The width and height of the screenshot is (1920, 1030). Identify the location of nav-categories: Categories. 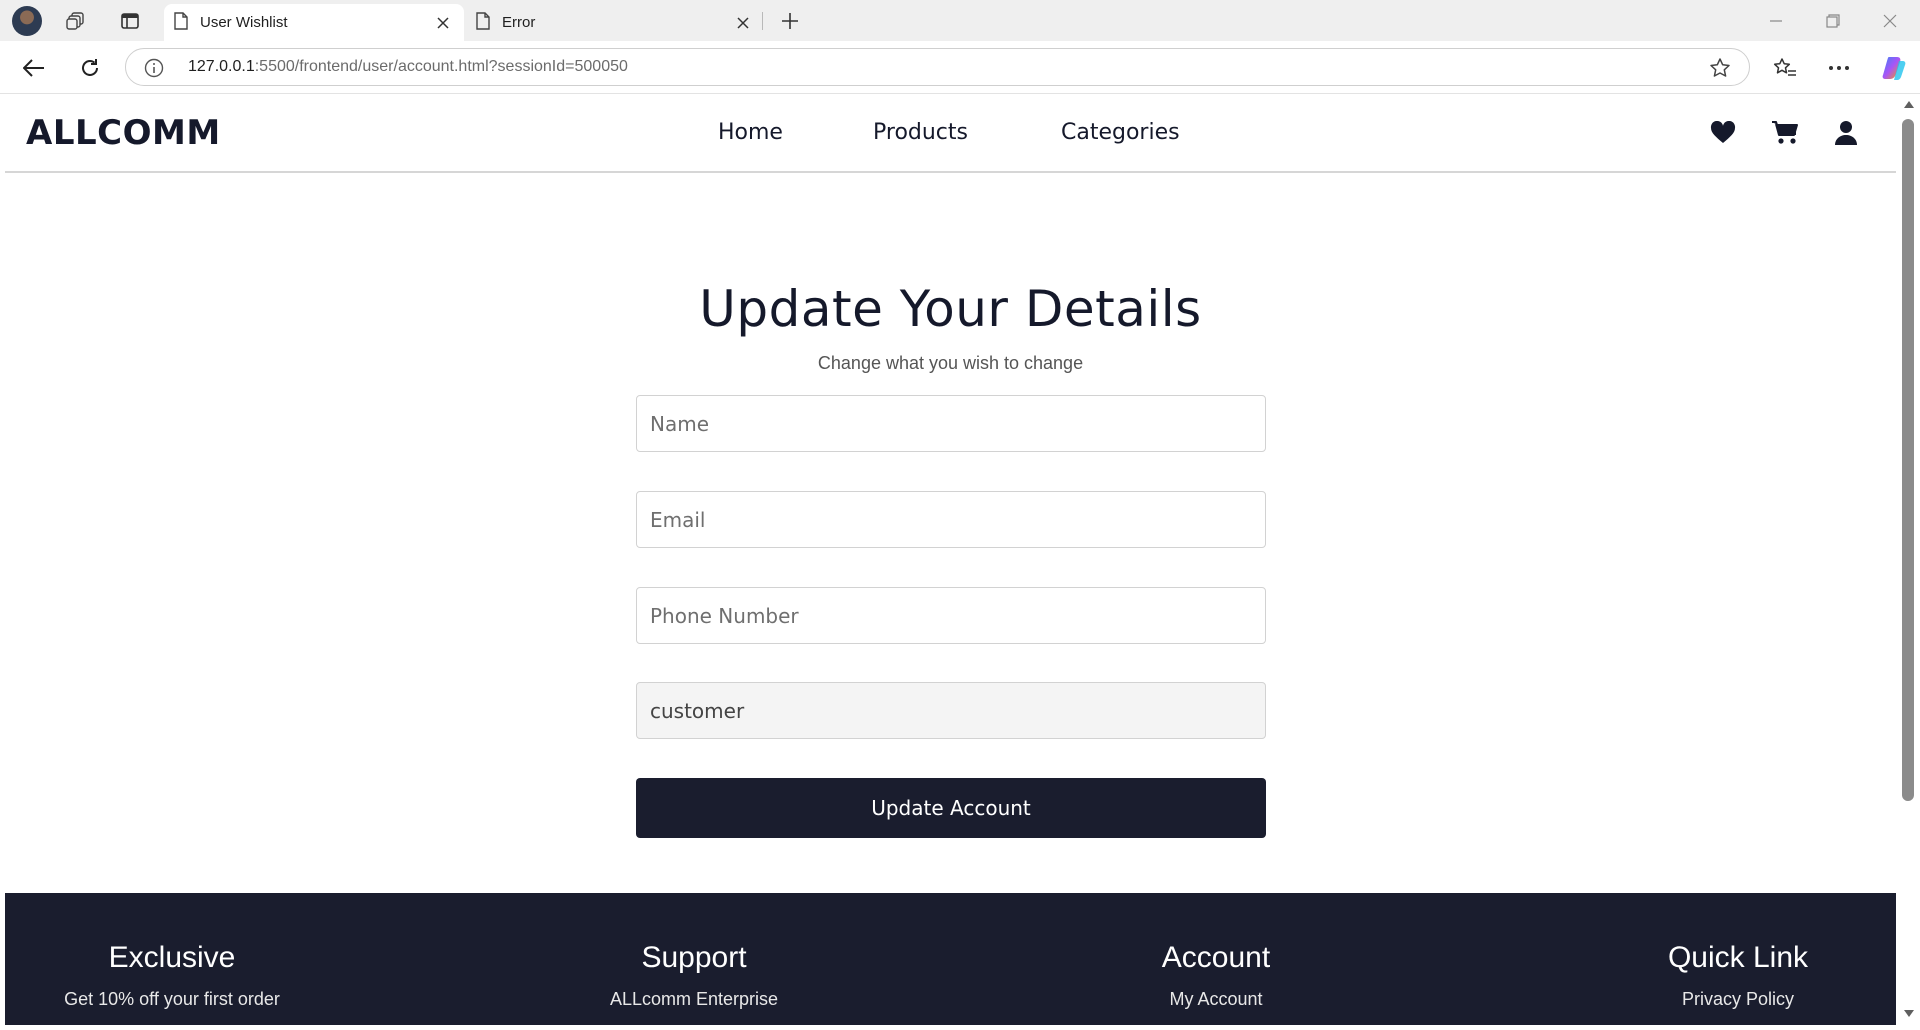
(1120, 132).